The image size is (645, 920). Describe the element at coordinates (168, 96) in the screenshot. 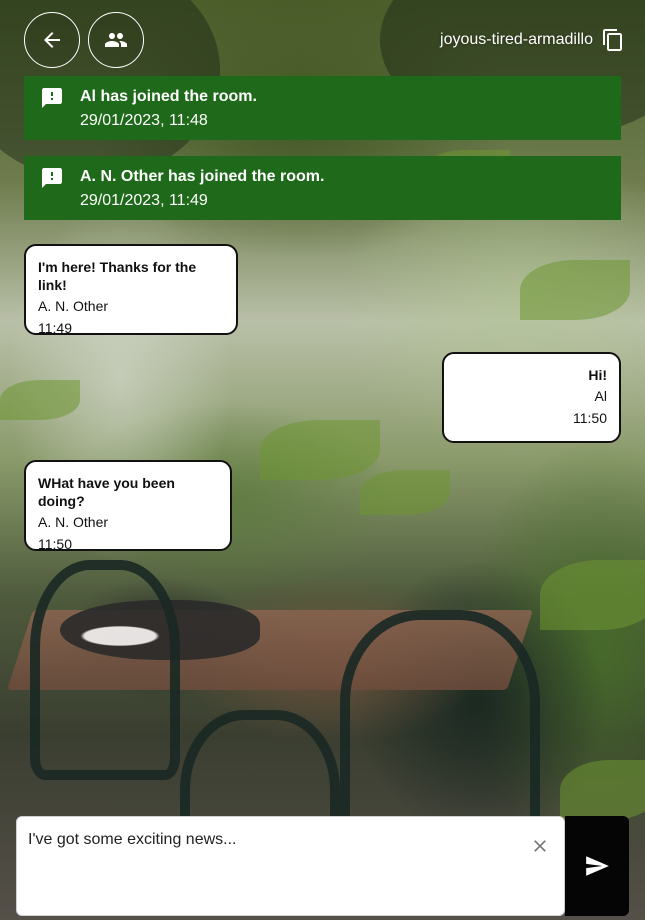

I see `notice-text: Al has joined the room.` at that location.